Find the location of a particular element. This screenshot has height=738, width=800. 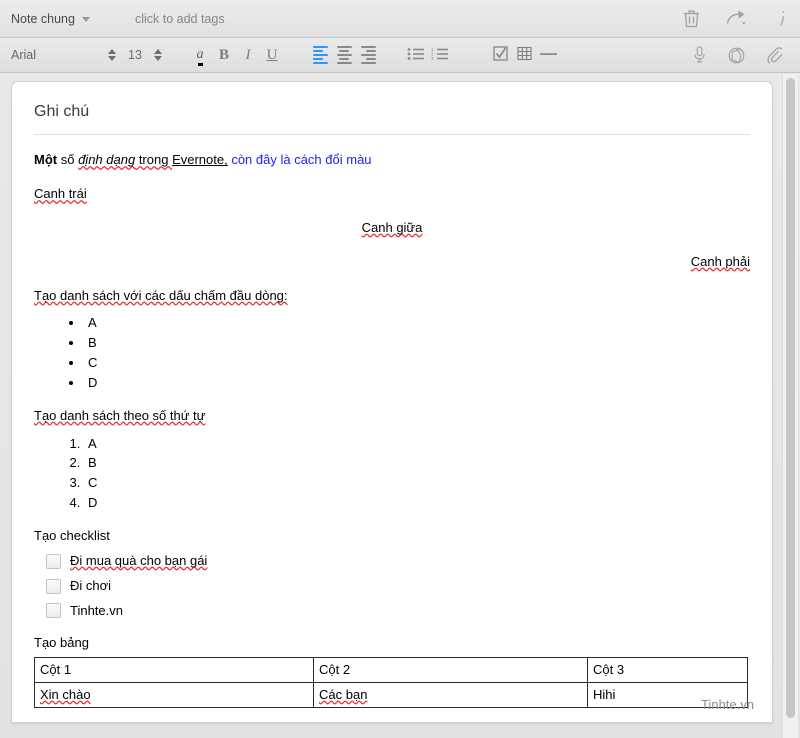

checklist-item: Đi chơi is located at coordinates (398, 586).